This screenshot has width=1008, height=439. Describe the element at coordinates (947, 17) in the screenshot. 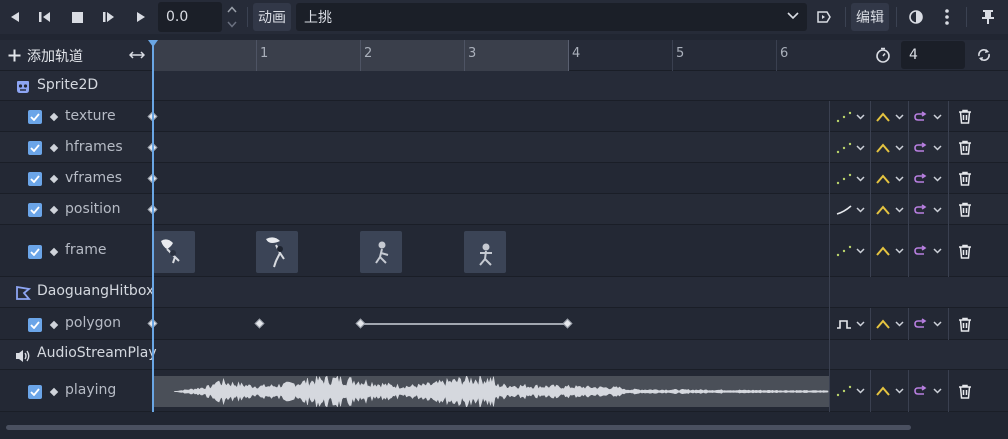

I see `more-options-icon` at that location.